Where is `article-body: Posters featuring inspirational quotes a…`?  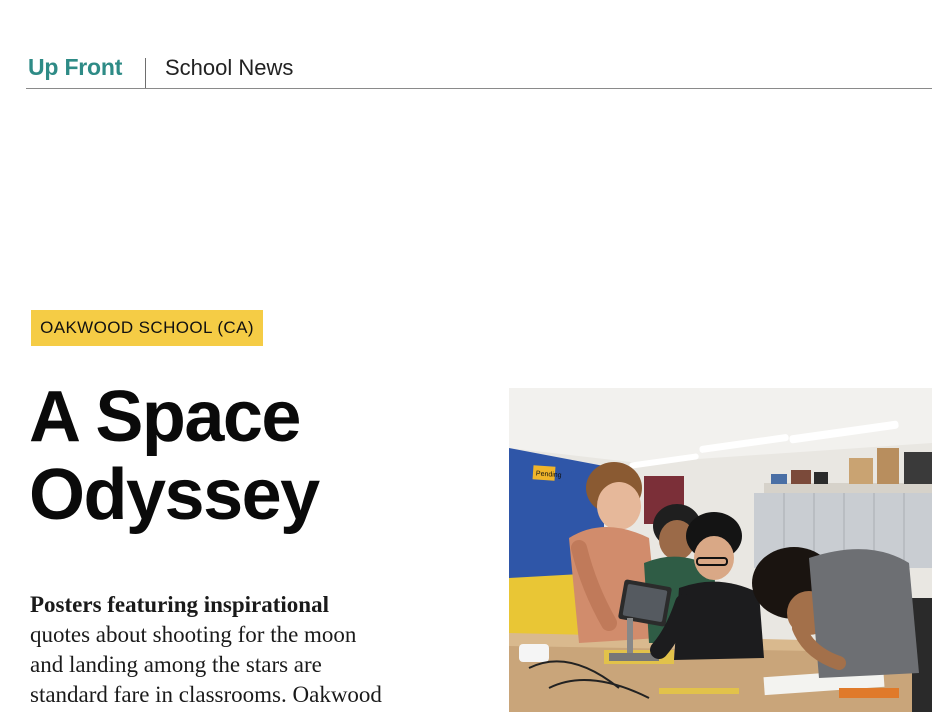 article-body: Posters featuring inspirational quotes a… is located at coordinates (240, 650).